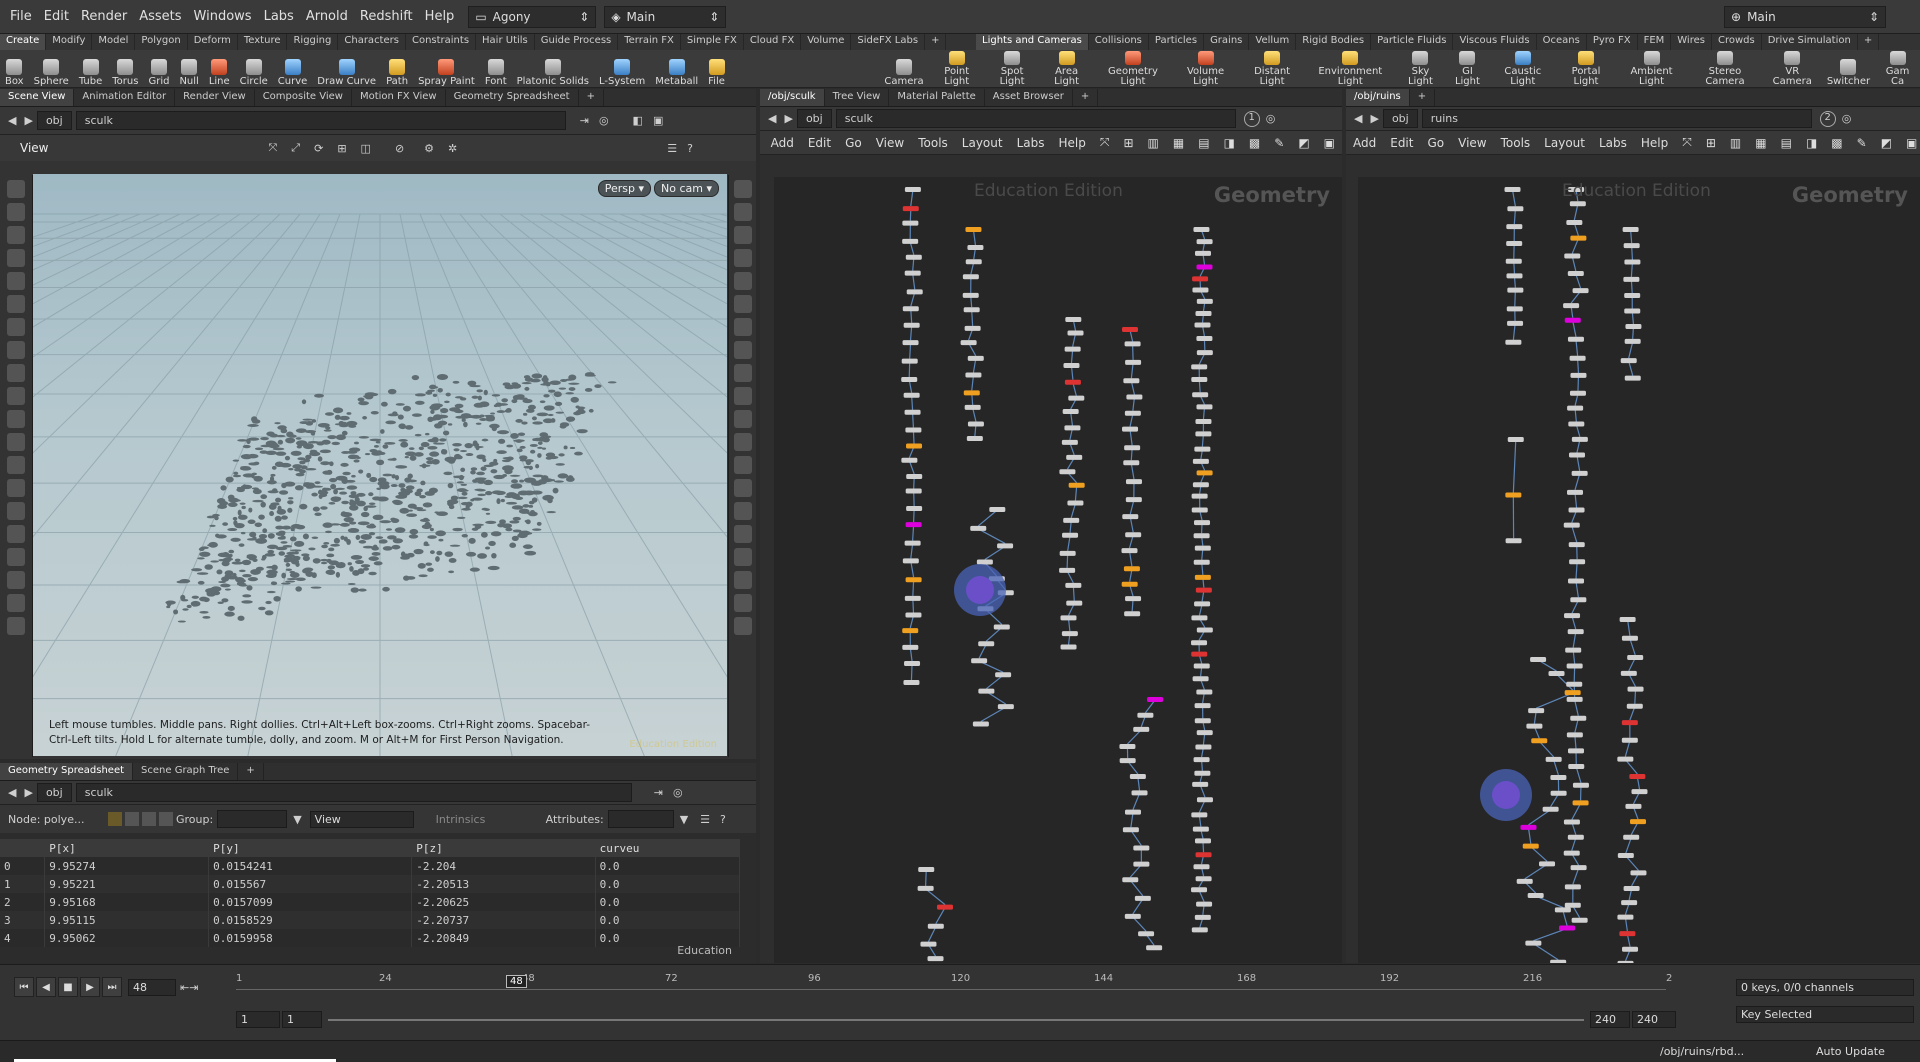 The width and height of the screenshot is (1920, 1062). Describe the element at coordinates (1725, 69) in the screenshot. I see `shelf-tool-stereo-camera: Stereo Camera` at that location.